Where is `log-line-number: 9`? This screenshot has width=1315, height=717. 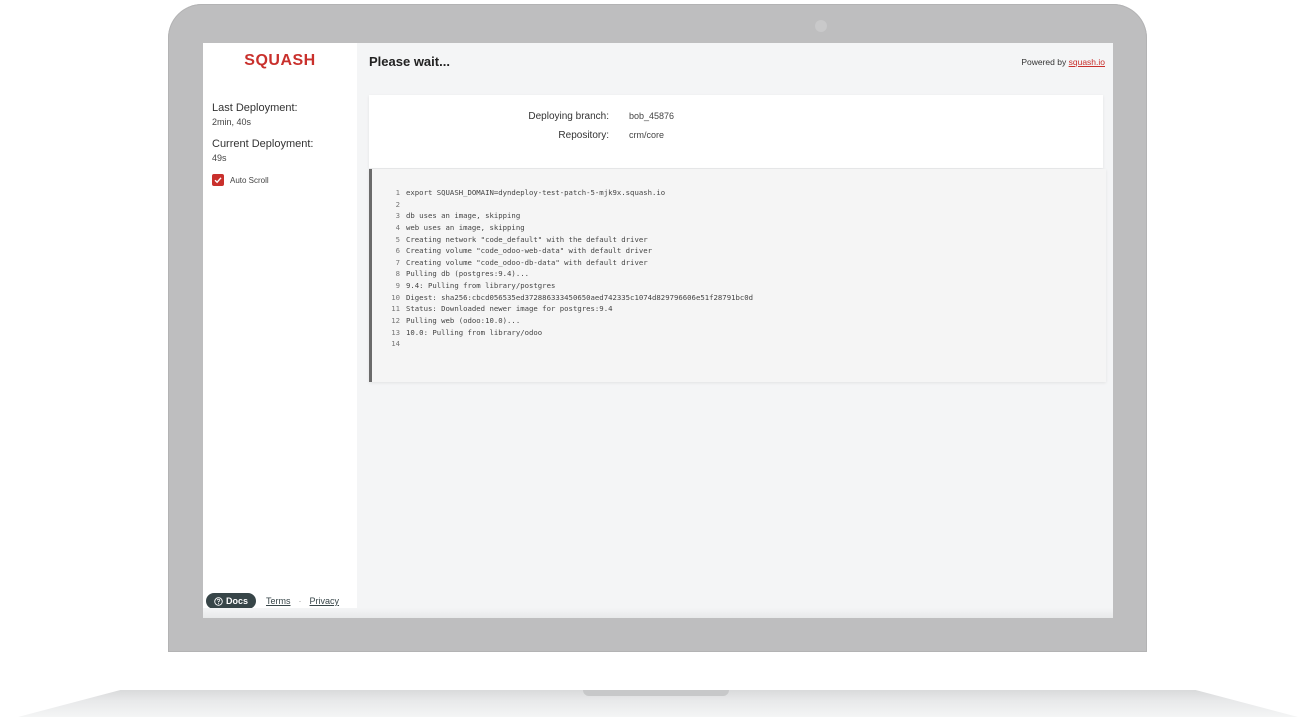
log-line-number: 9 is located at coordinates (397, 286).